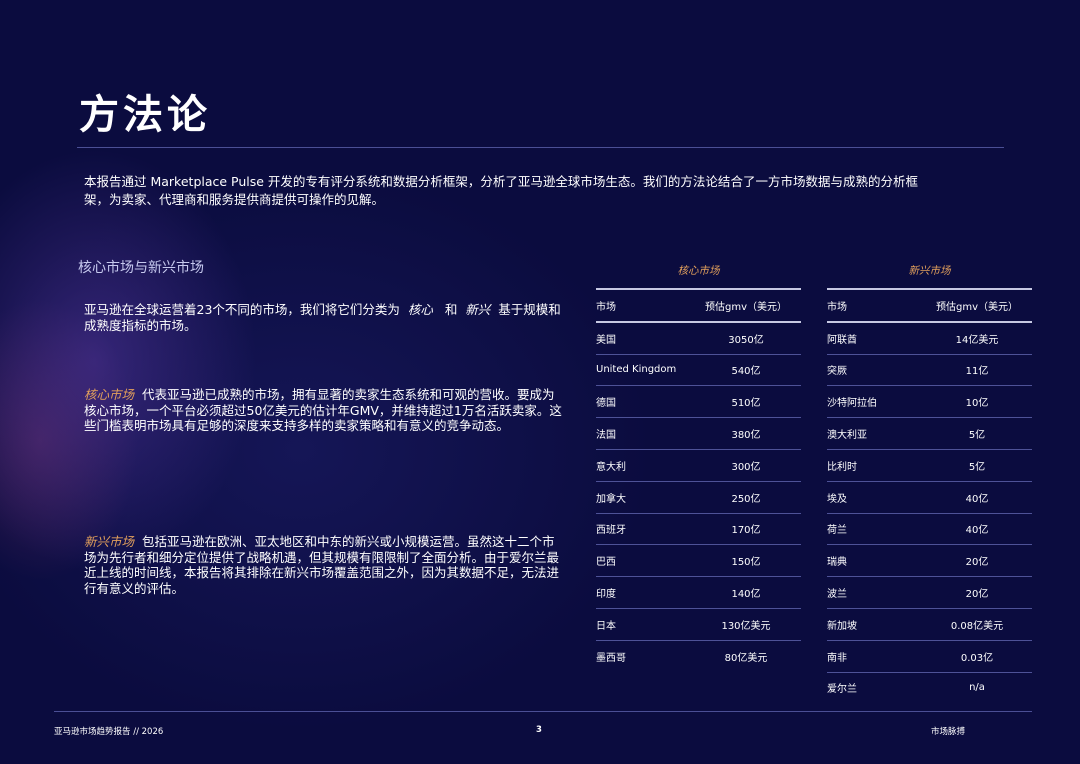 Image resolution: width=1080 pixels, height=764 pixels. Describe the element at coordinates (698, 306) in the screenshot. I see `core-table-header: 市场 预估gmv（美元）` at that location.